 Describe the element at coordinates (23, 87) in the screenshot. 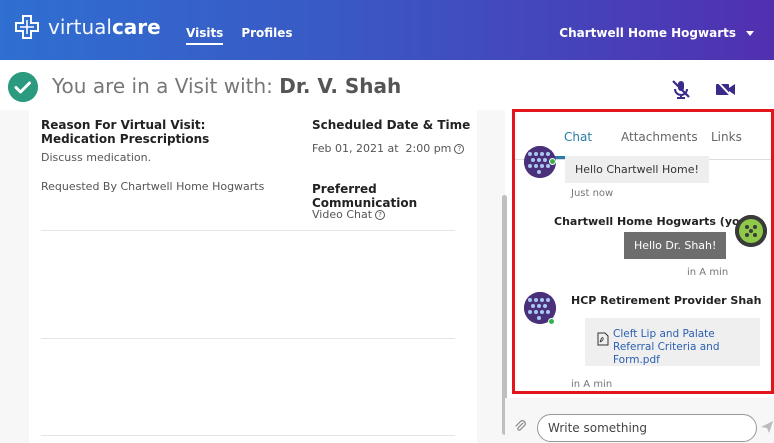

I see `check-circle-icon` at that location.